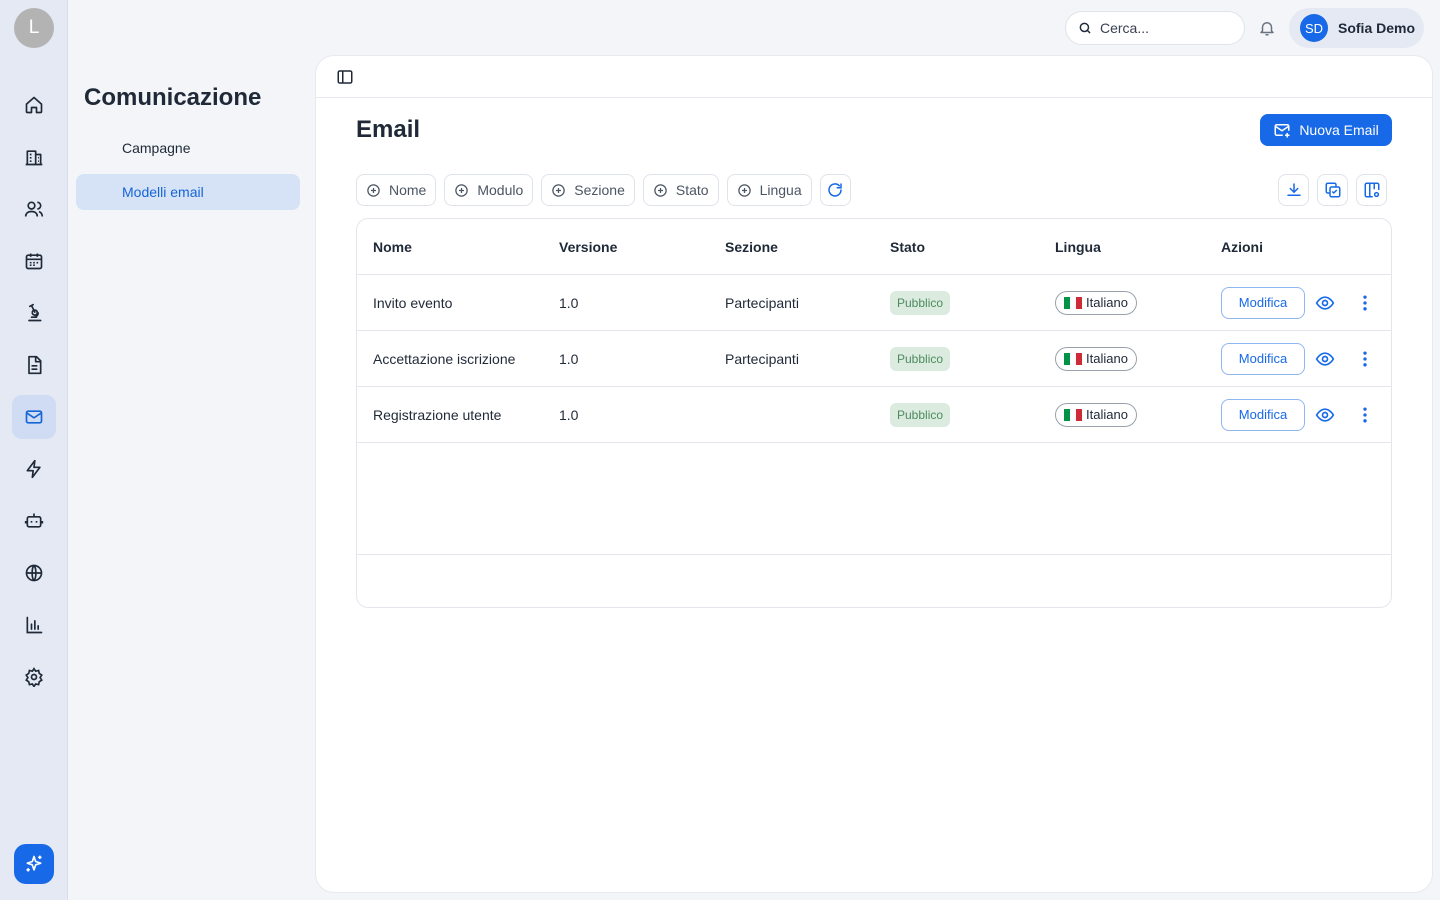 Image resolution: width=1440 pixels, height=900 pixels. What do you see at coordinates (34, 28) in the screenshot?
I see `workspace-avatar: L` at bounding box center [34, 28].